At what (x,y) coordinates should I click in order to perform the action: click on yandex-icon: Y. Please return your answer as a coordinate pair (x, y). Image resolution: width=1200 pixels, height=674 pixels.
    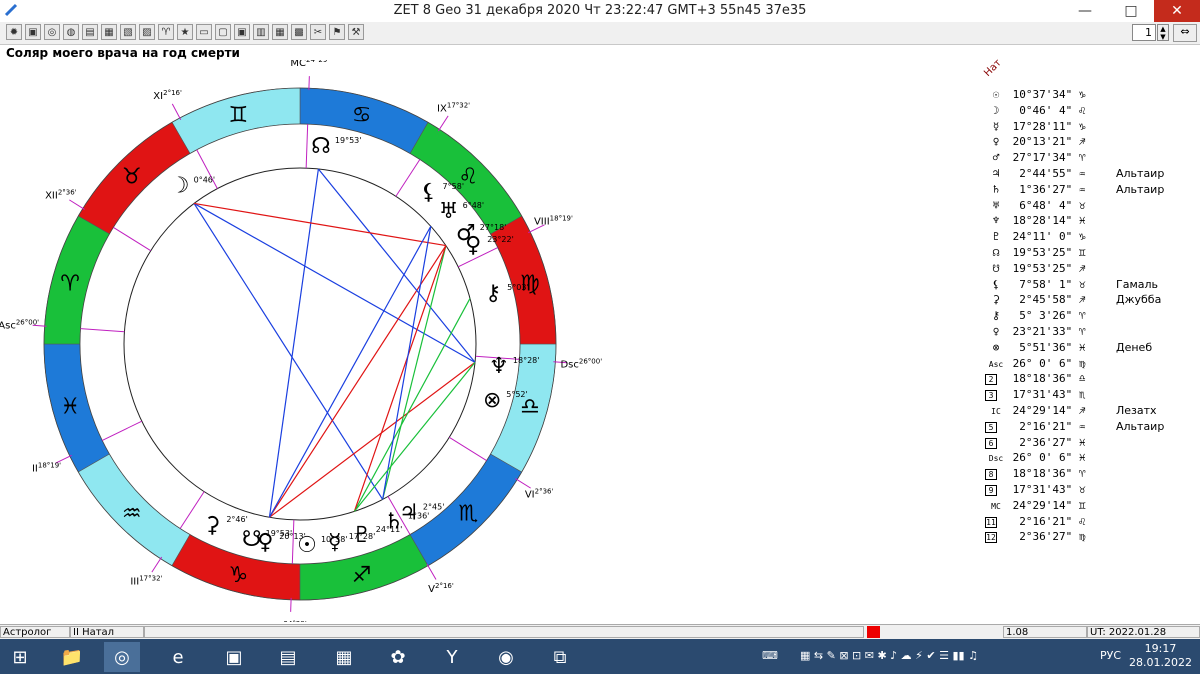
    Looking at the image, I should click on (452, 657).